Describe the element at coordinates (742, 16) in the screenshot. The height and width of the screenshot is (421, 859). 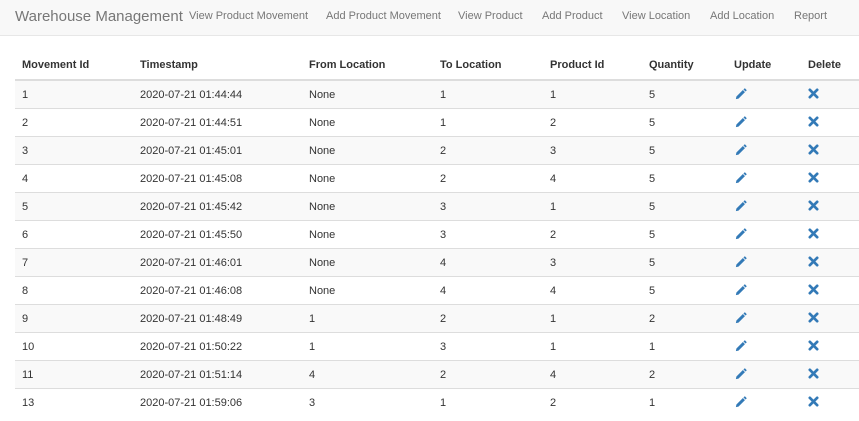
I see `nav-add-location: Add Location` at that location.